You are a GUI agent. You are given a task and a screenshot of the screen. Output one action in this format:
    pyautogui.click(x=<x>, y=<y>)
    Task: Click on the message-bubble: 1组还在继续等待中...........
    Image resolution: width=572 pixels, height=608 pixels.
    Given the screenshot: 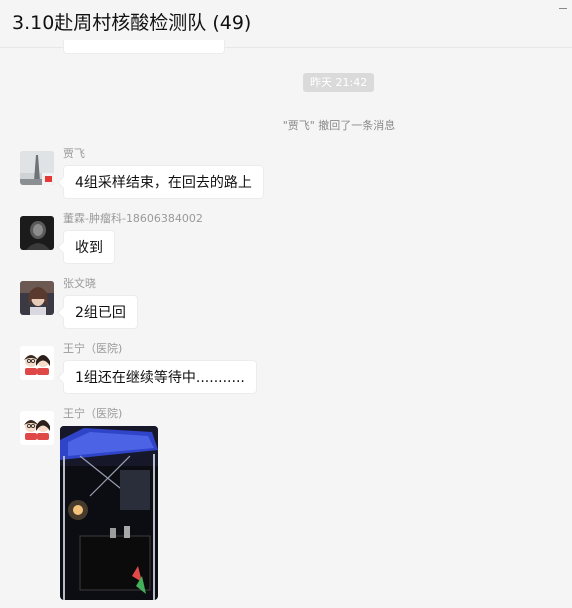 What is the action you would take?
    pyautogui.click(x=160, y=377)
    